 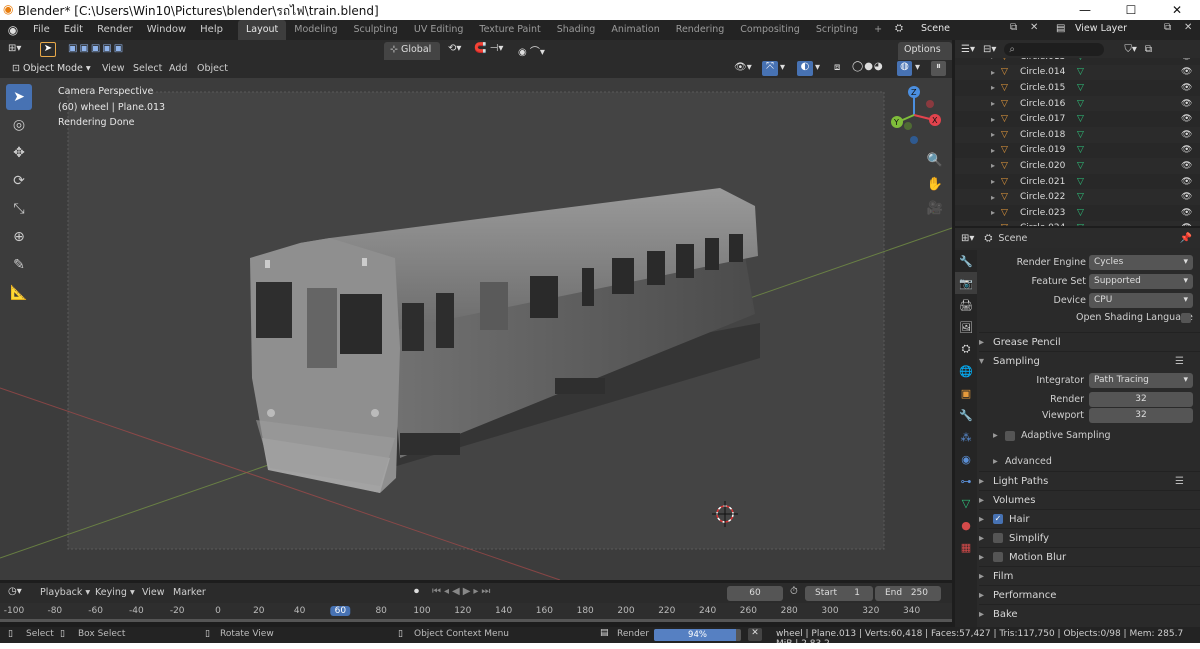 I want to click on add-workspace-button: +, so click(x=878, y=30).